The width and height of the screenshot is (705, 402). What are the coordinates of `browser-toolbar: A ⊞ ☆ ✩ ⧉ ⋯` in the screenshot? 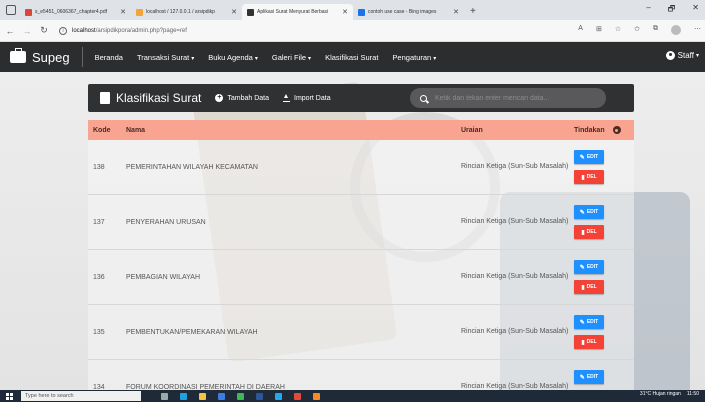 It's located at (639, 30).